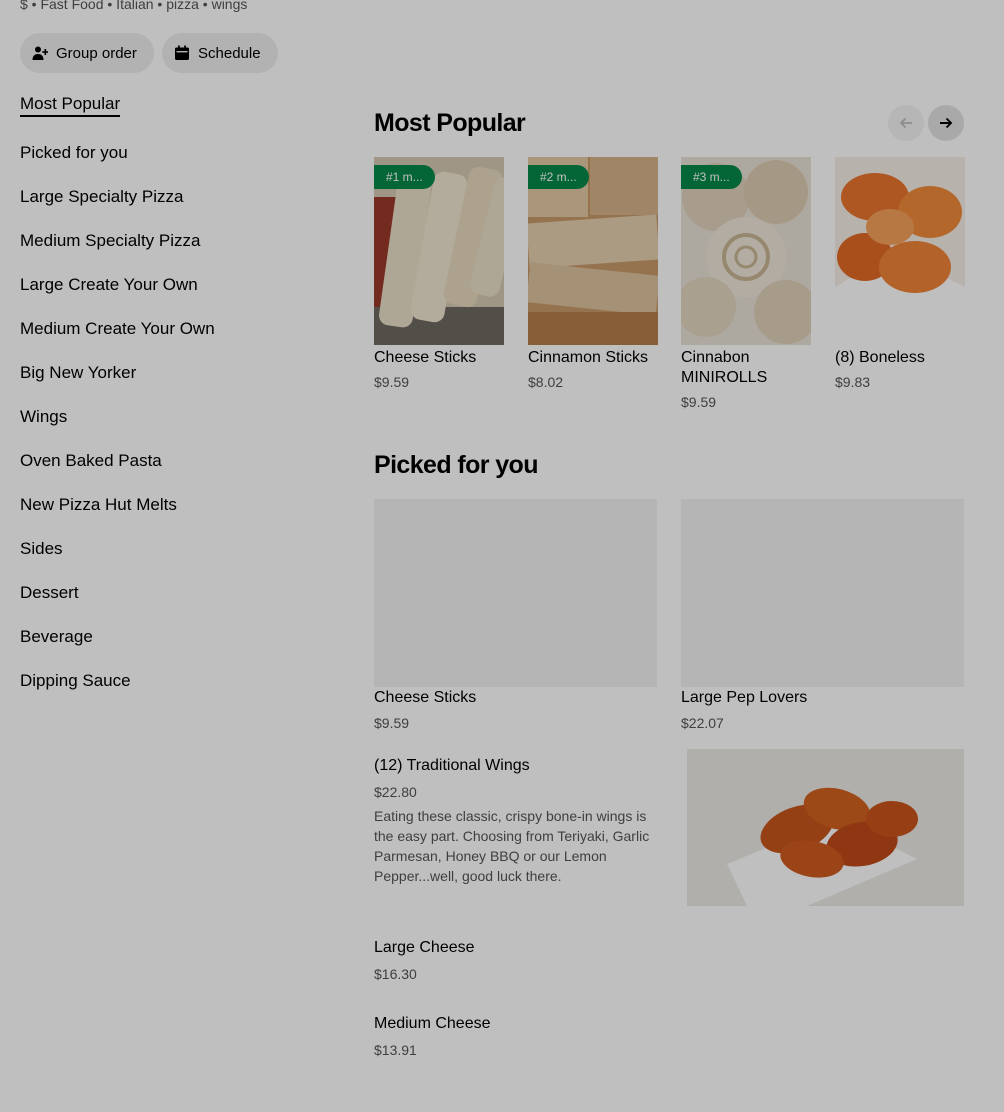  I want to click on sidebar-item-new-pizza-hut-melts: New Pizza Hut Melts, so click(98, 505).